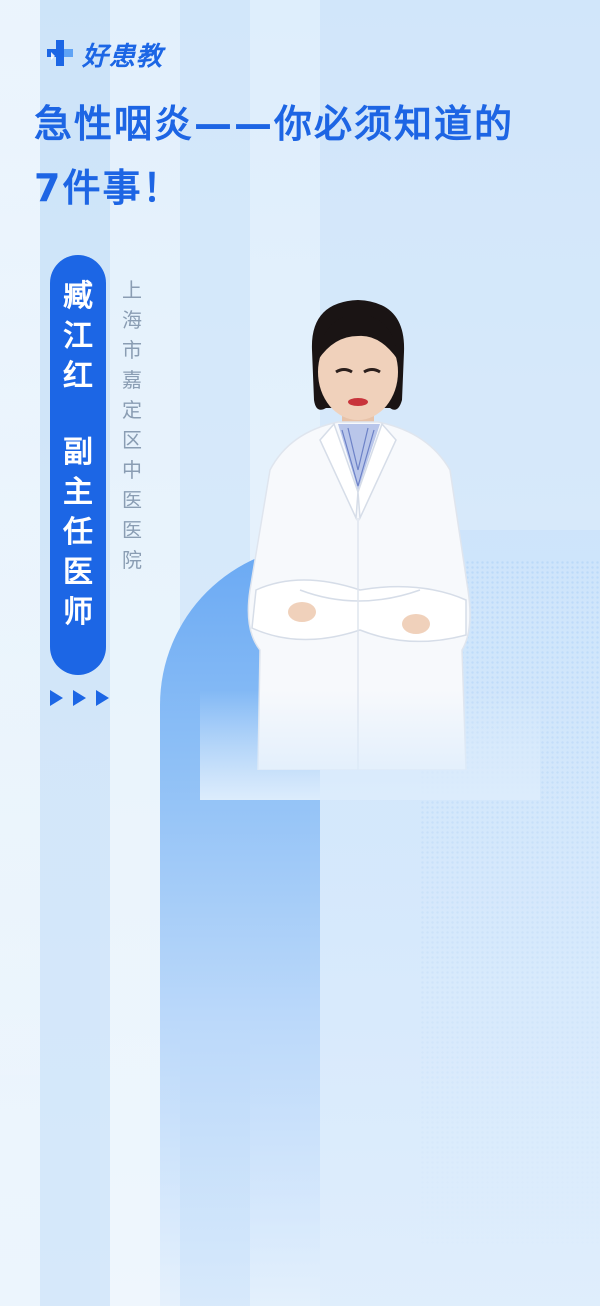 Image resolution: width=600 pixels, height=1306 pixels. What do you see at coordinates (108, 188) in the screenshot?
I see `title-line-2: 7件事！` at bounding box center [108, 188].